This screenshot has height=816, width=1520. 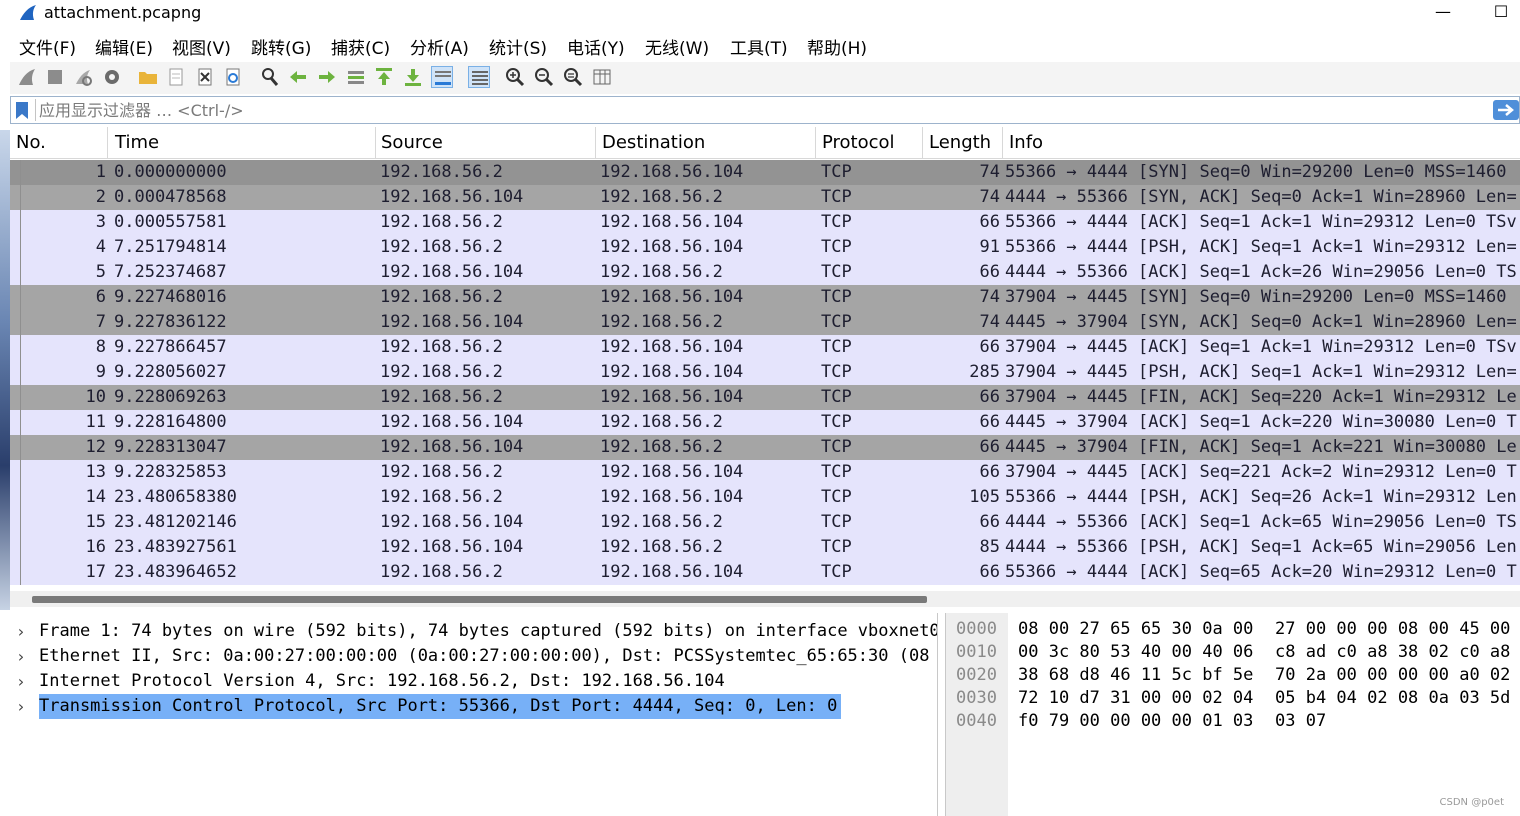 What do you see at coordinates (176, 77) in the screenshot?
I see `save-file-icon` at bounding box center [176, 77].